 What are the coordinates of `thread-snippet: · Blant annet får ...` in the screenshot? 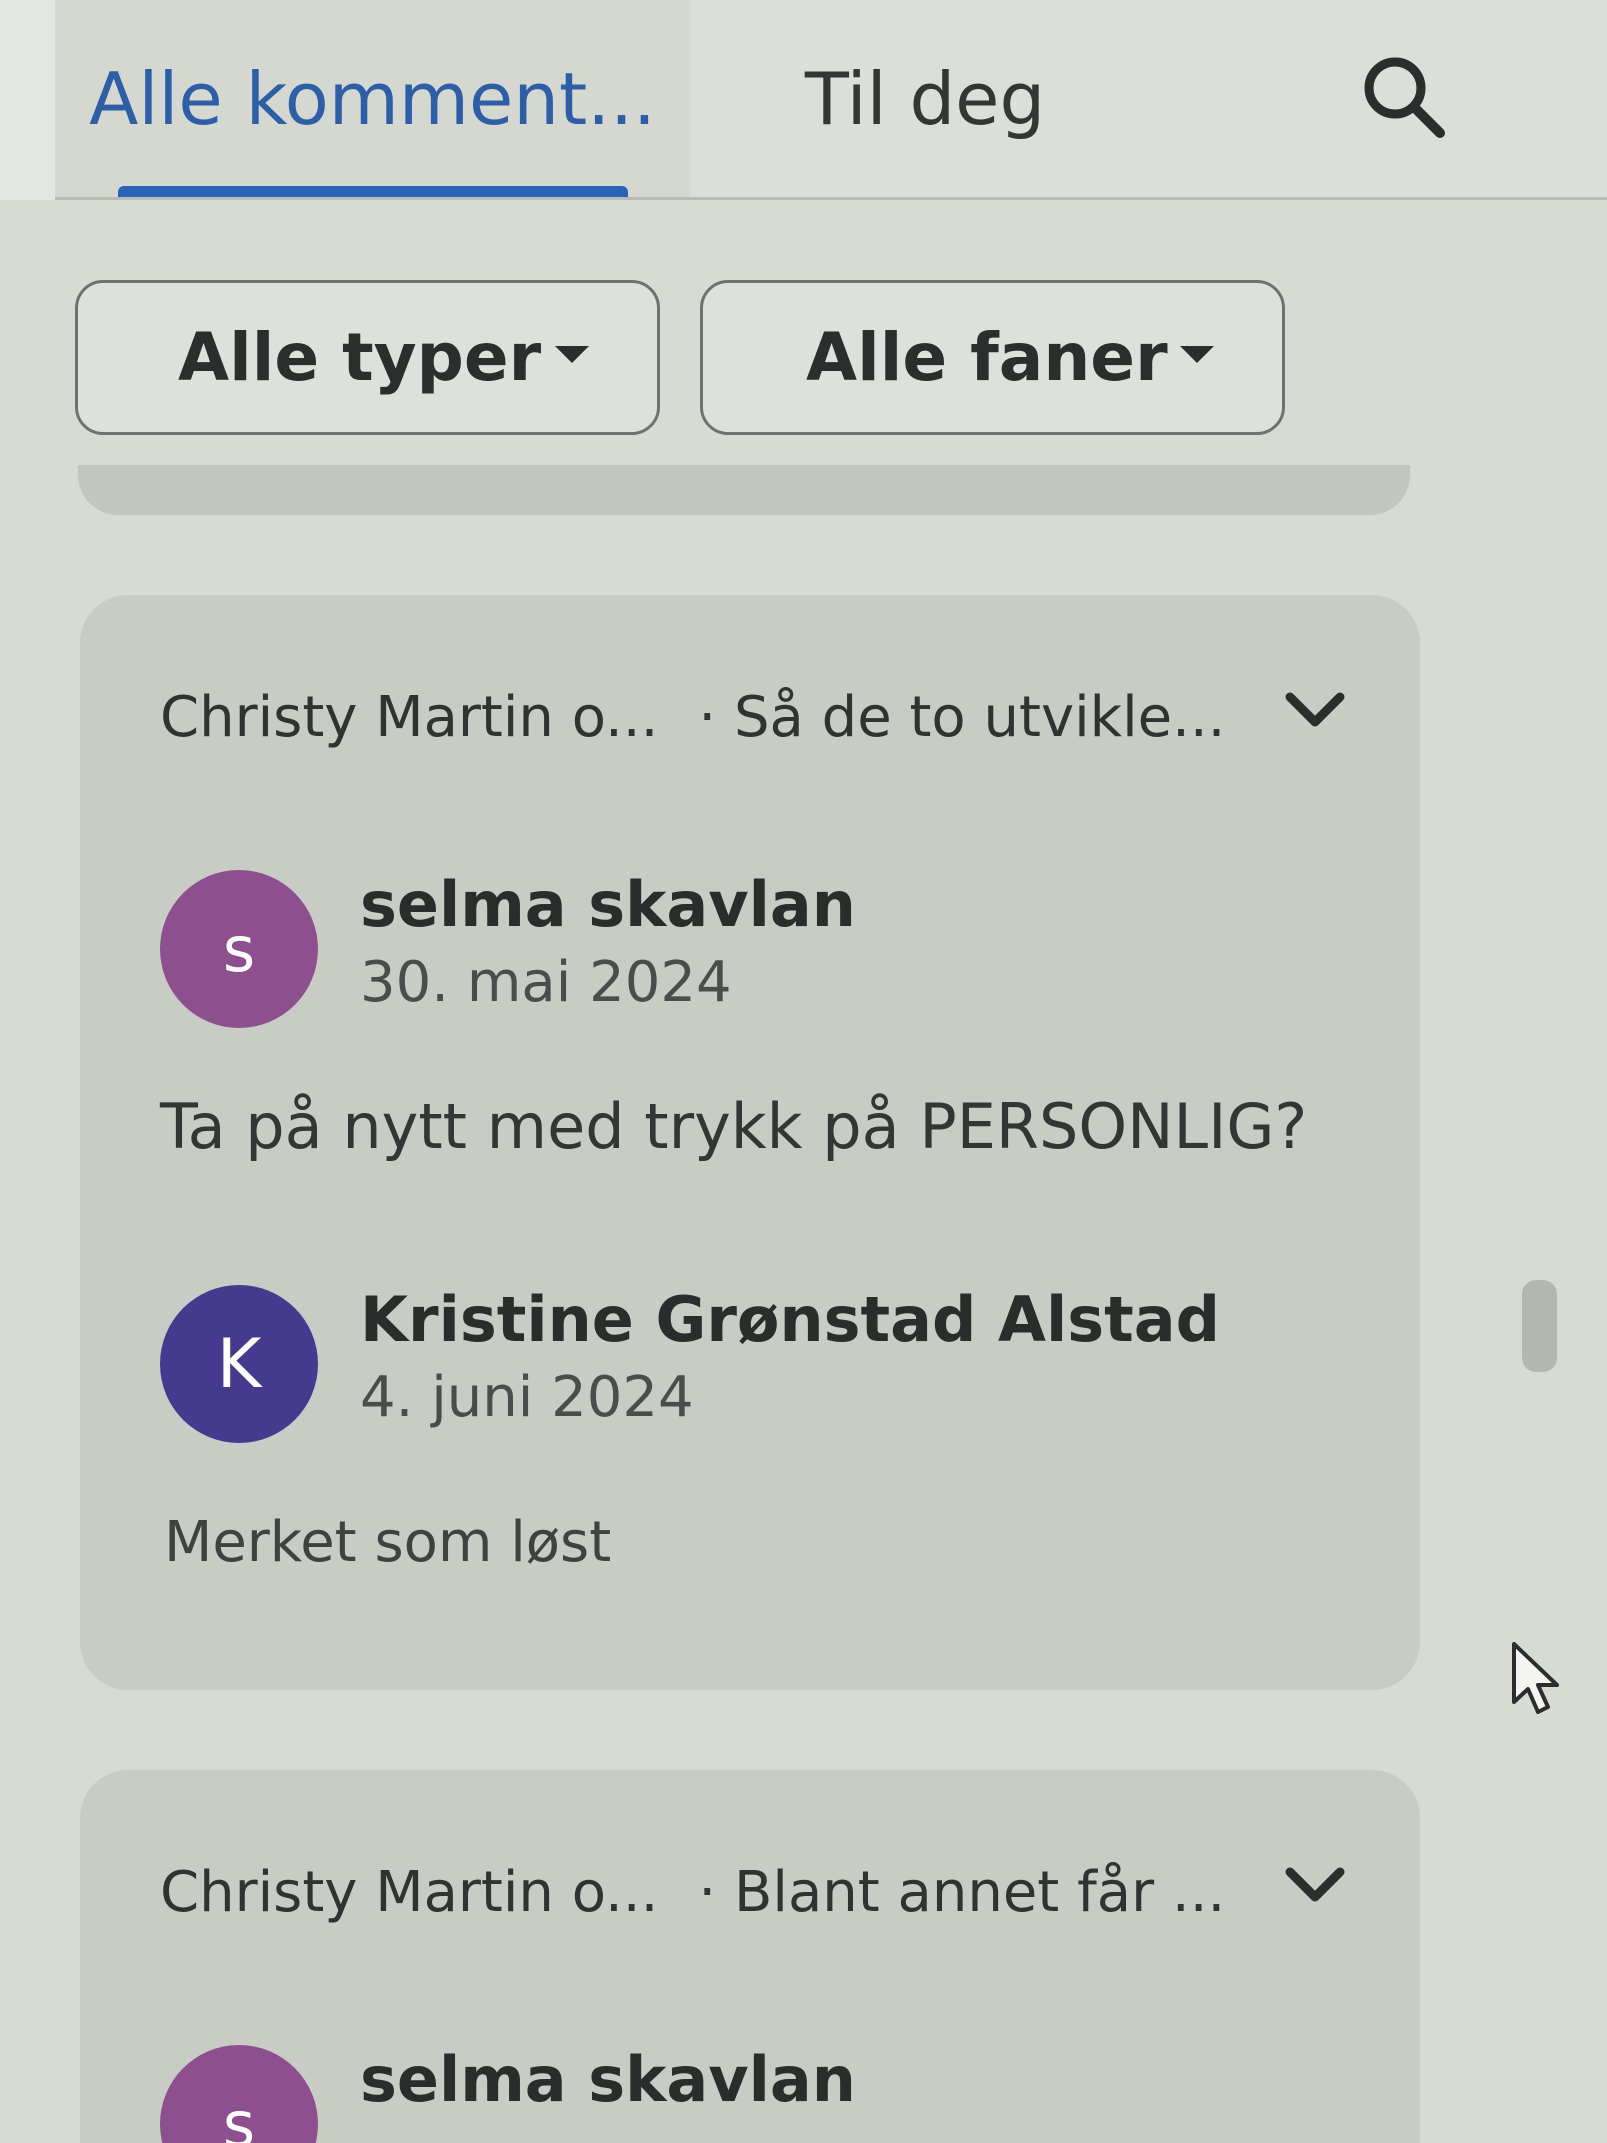 It's located at (962, 1892).